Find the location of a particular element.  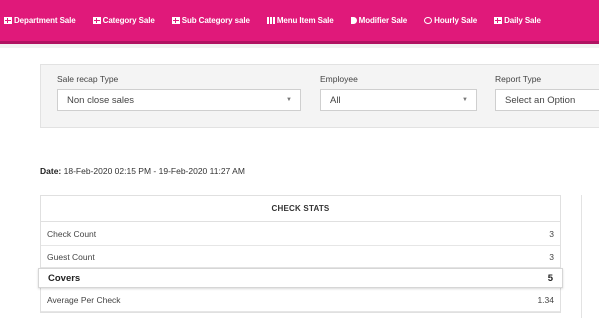

tab-modifier-sale: Modifier Sale is located at coordinates (379, 20).